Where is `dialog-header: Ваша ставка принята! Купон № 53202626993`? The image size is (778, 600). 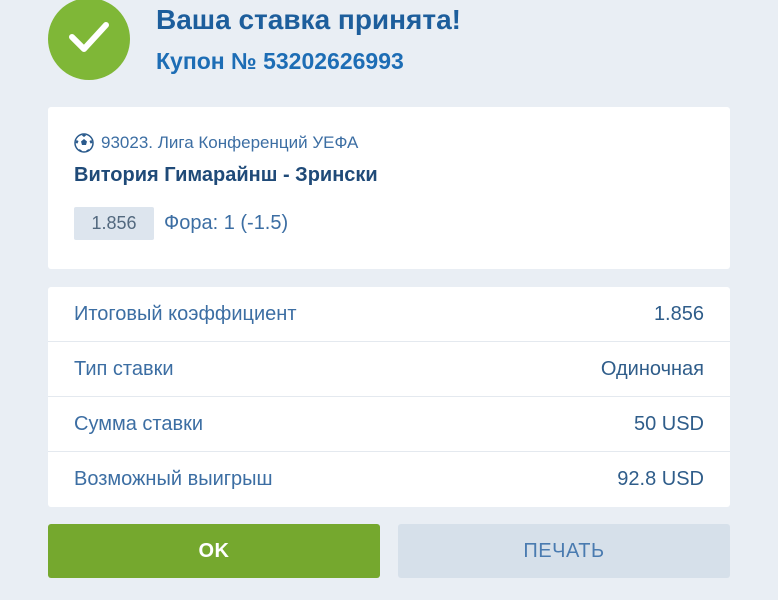 dialog-header: Ваша ставка принята! Купон № 53202626993 is located at coordinates (398, 45).